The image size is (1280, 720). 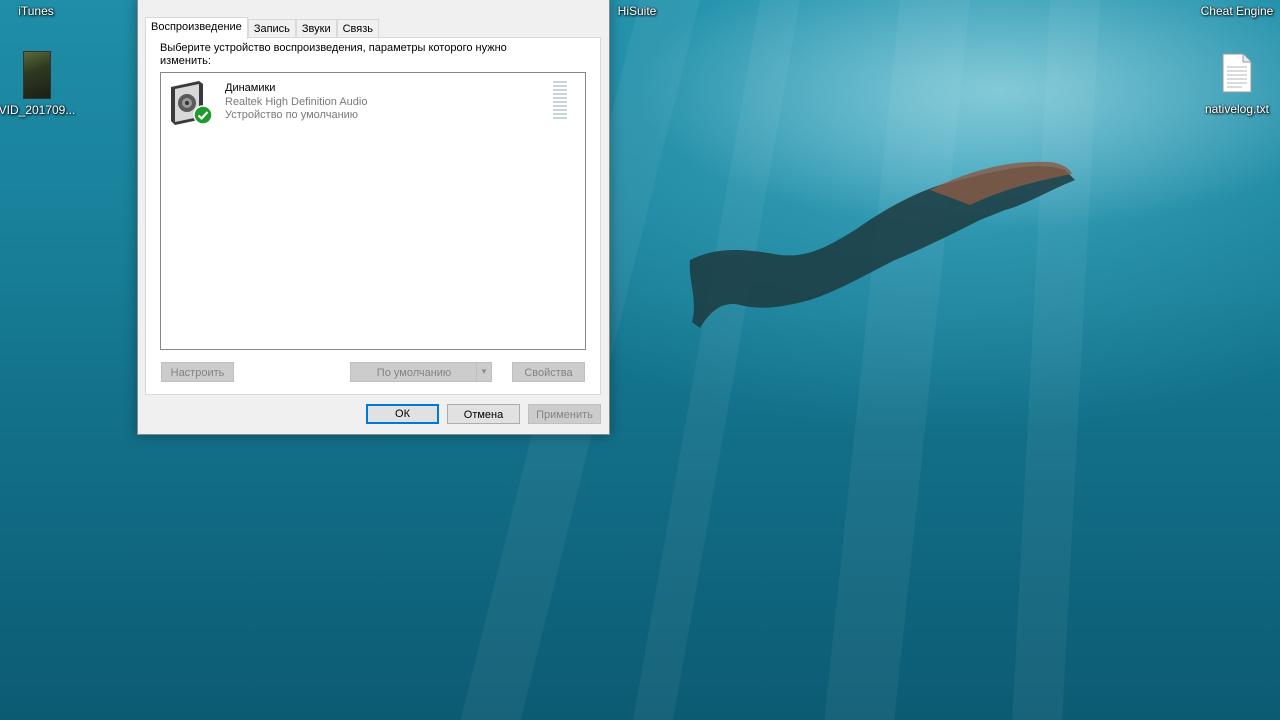 I want to click on device-status: Устройство по умолчанию, so click(x=292, y=115).